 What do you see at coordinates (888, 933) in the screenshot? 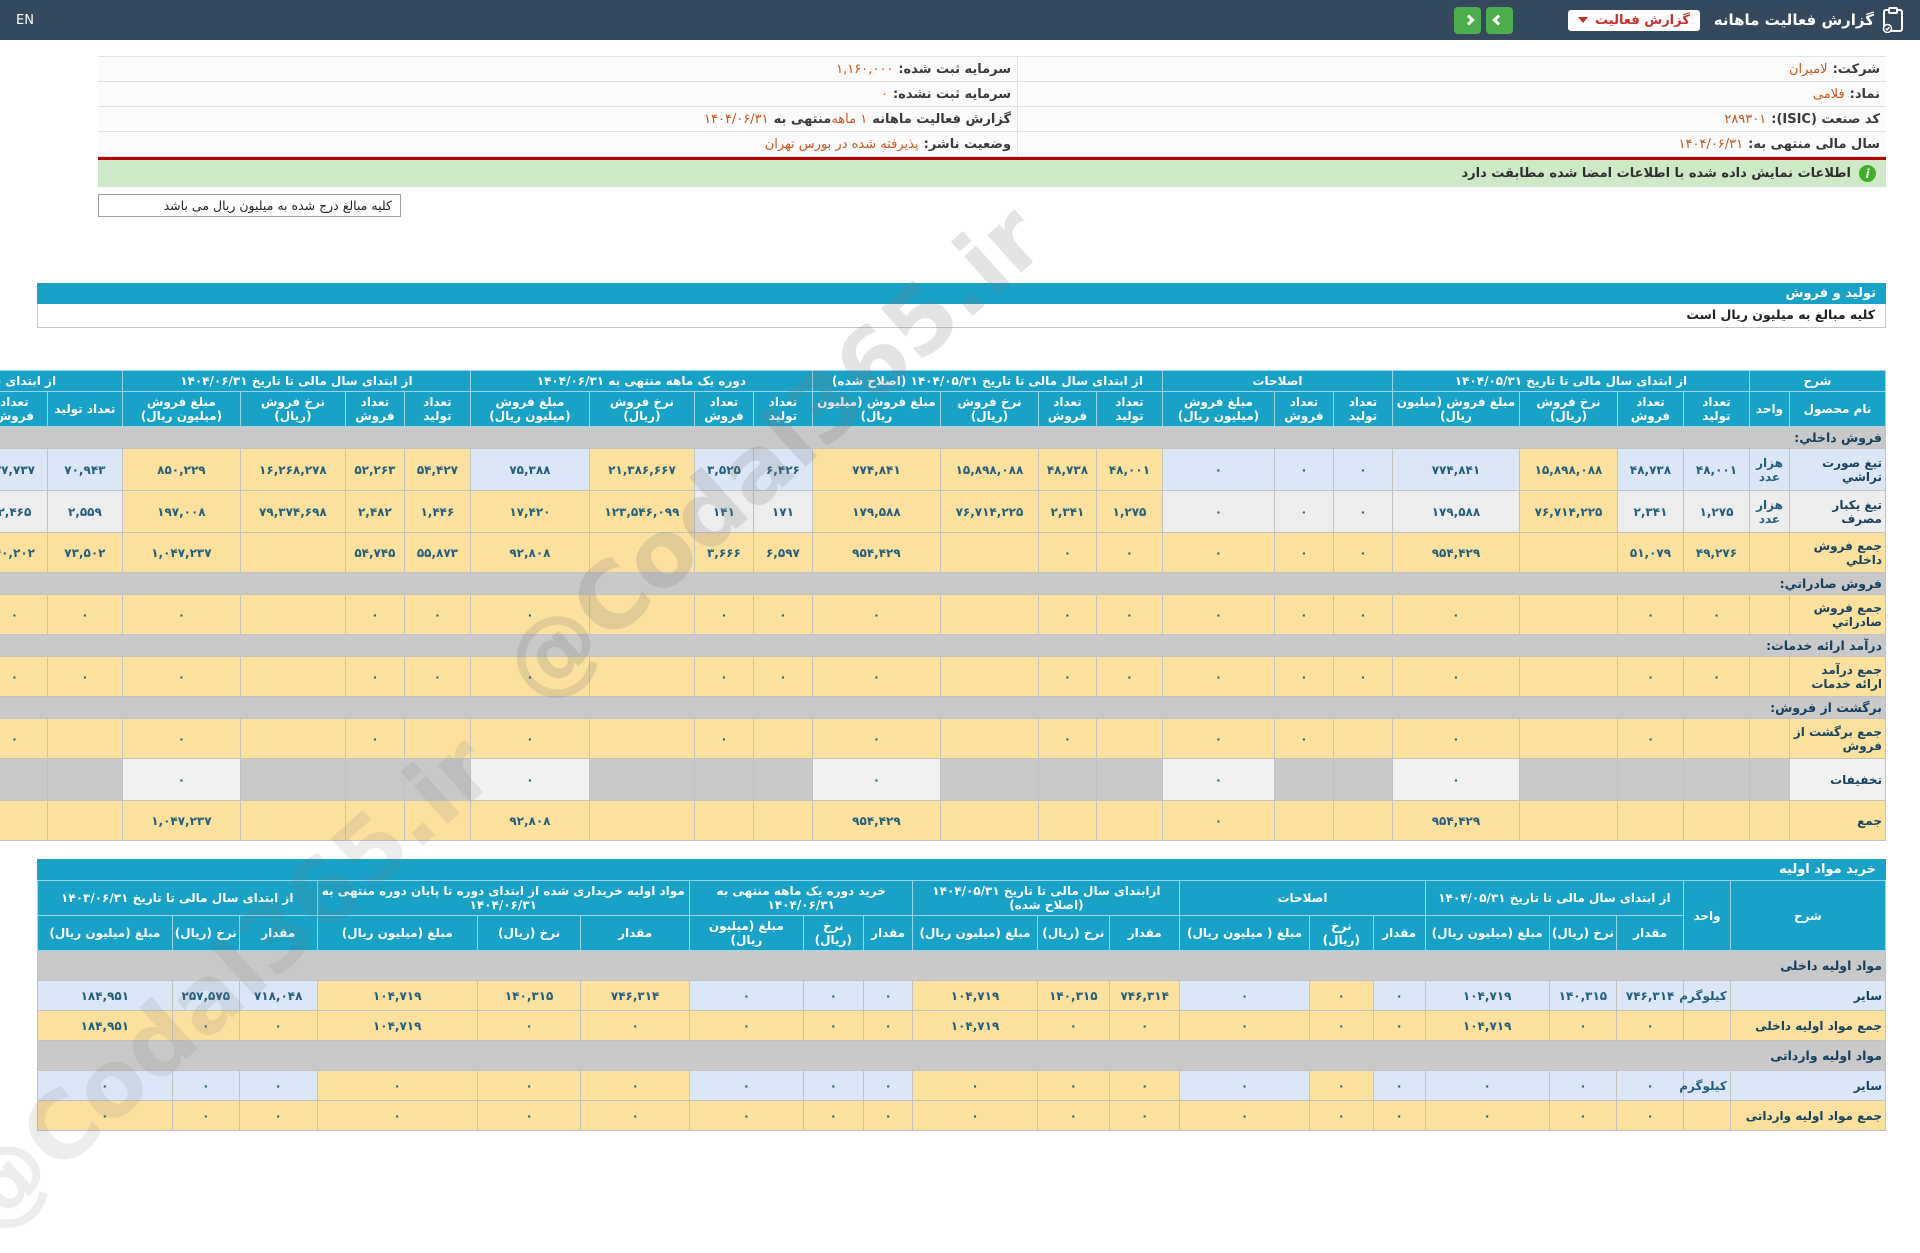
I see `header-subcol-3-0: مقدار` at bounding box center [888, 933].